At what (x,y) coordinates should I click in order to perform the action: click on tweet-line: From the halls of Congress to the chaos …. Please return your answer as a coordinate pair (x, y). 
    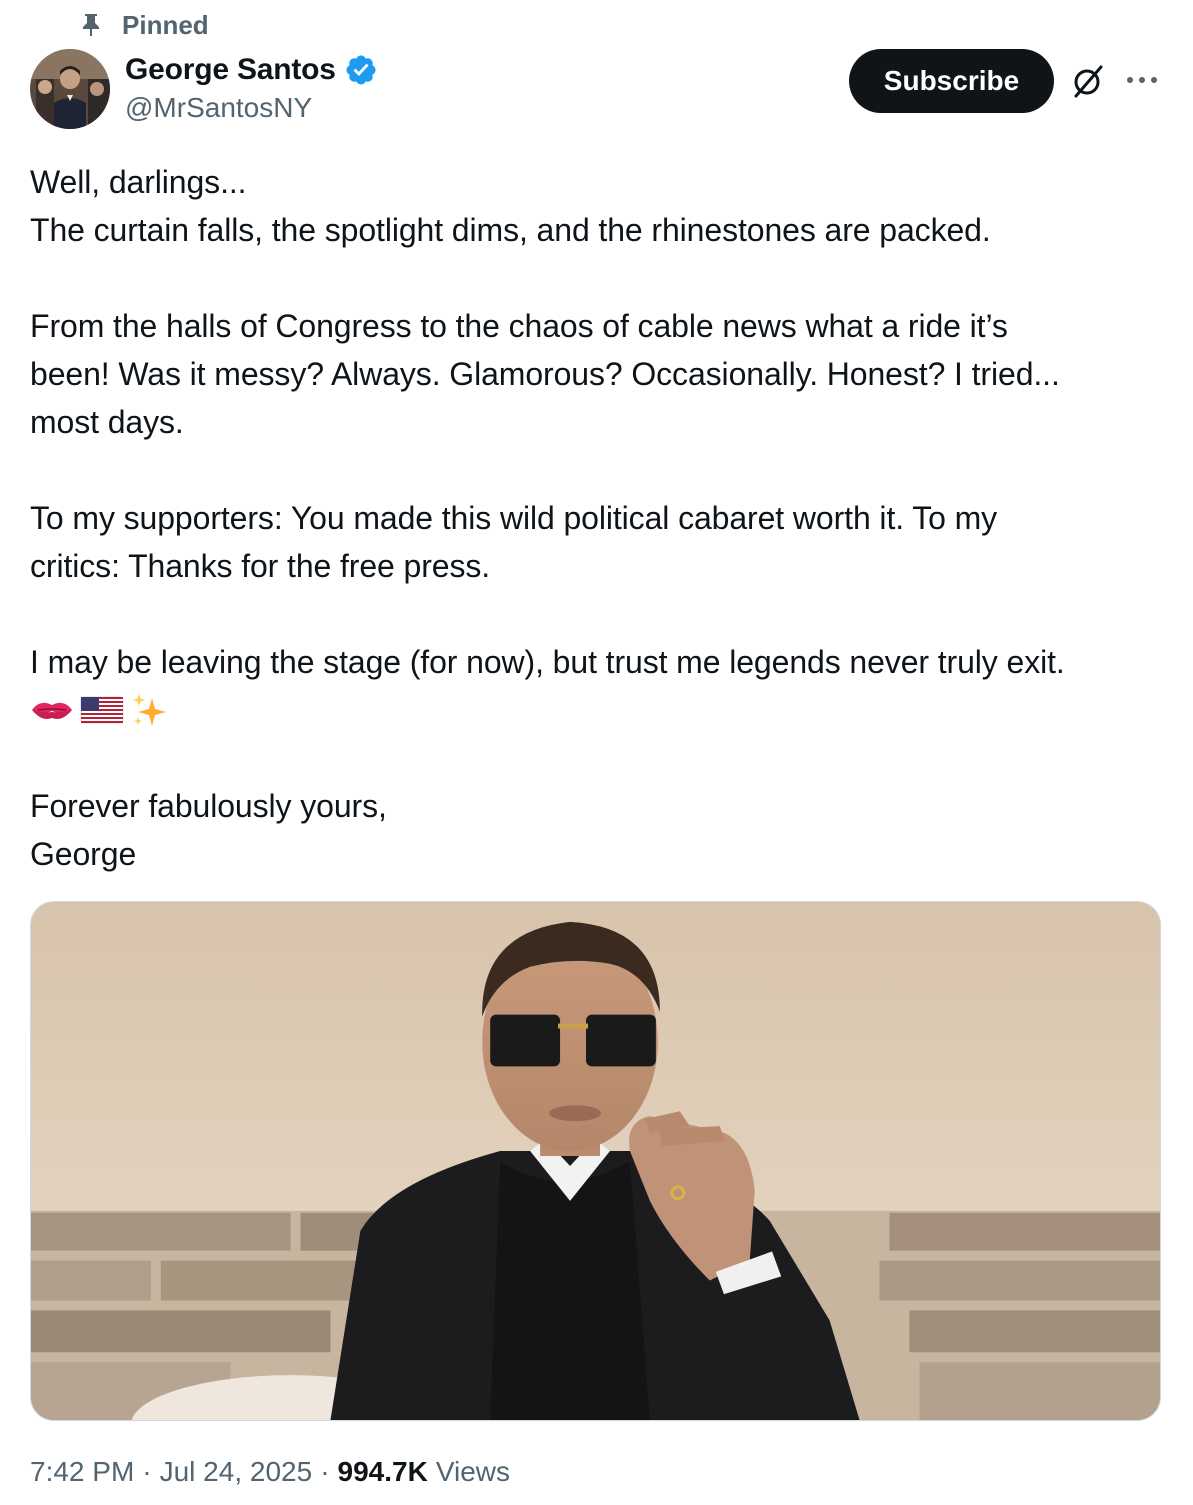
    Looking at the image, I should click on (519, 326).